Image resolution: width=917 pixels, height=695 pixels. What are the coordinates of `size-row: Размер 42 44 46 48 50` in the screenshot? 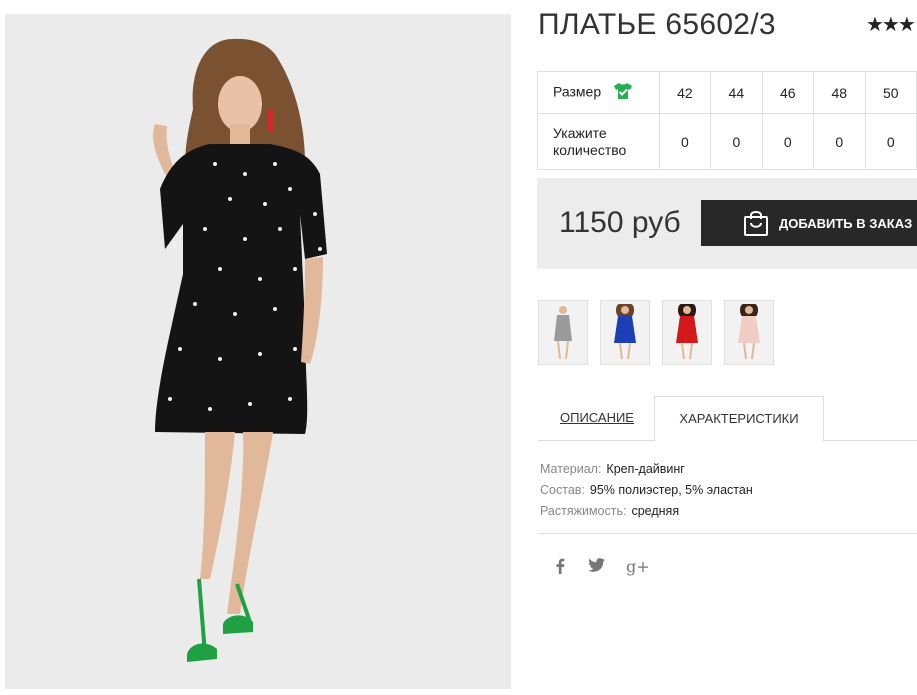 It's located at (727, 92).